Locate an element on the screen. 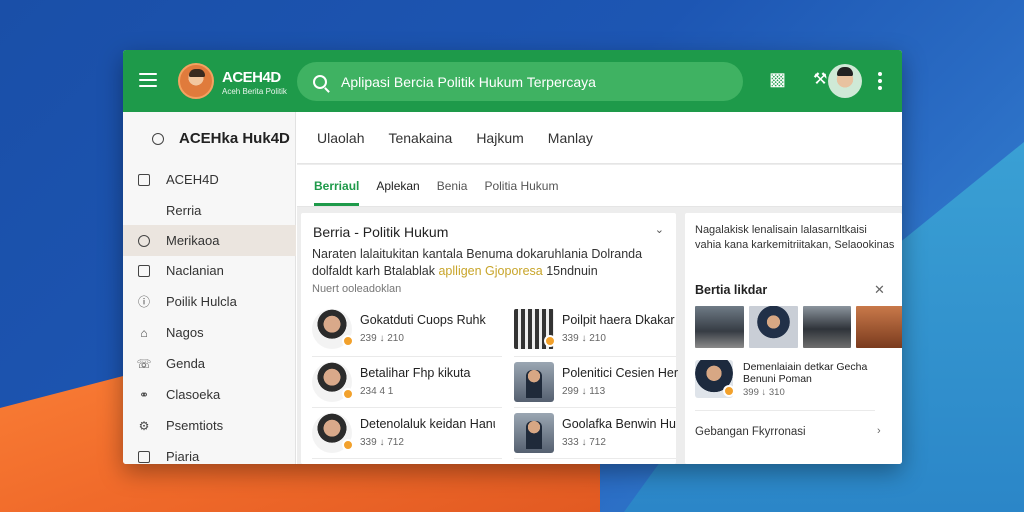  story-thumbnail is located at coordinates (534, 433).